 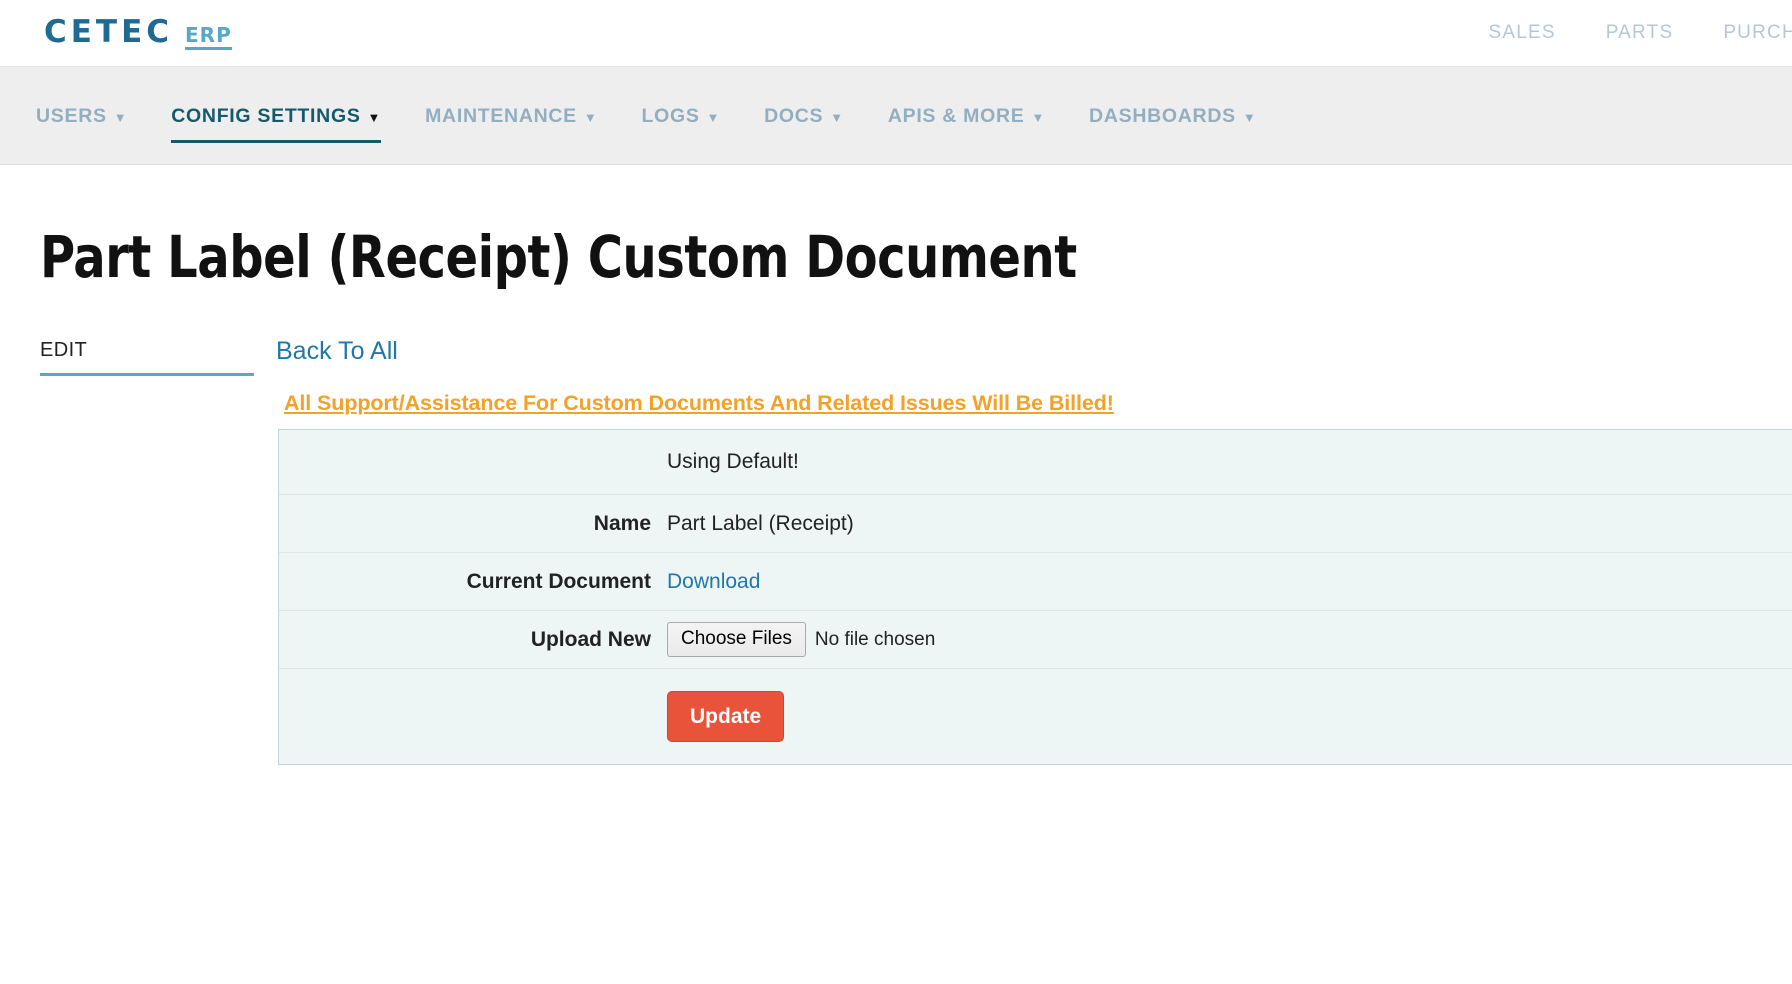 I want to click on subnav-item-config-settings-label: CONFIG SETTINGS, so click(x=266, y=115).